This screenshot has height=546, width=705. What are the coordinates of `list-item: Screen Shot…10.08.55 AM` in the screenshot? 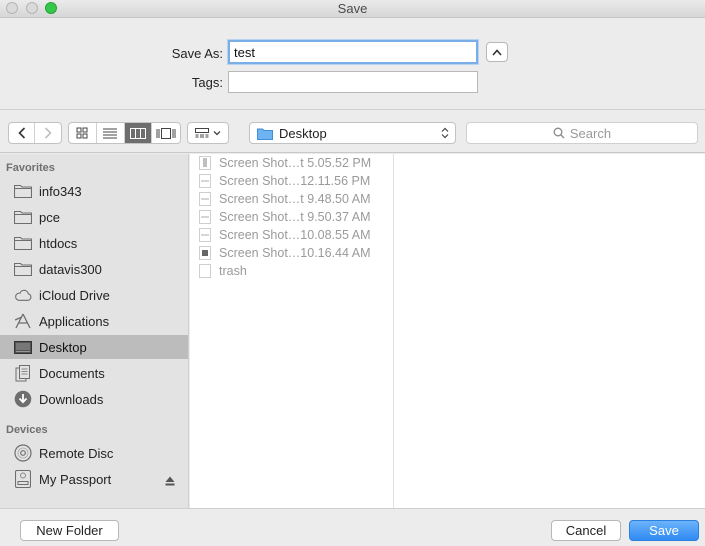 It's located at (292, 235).